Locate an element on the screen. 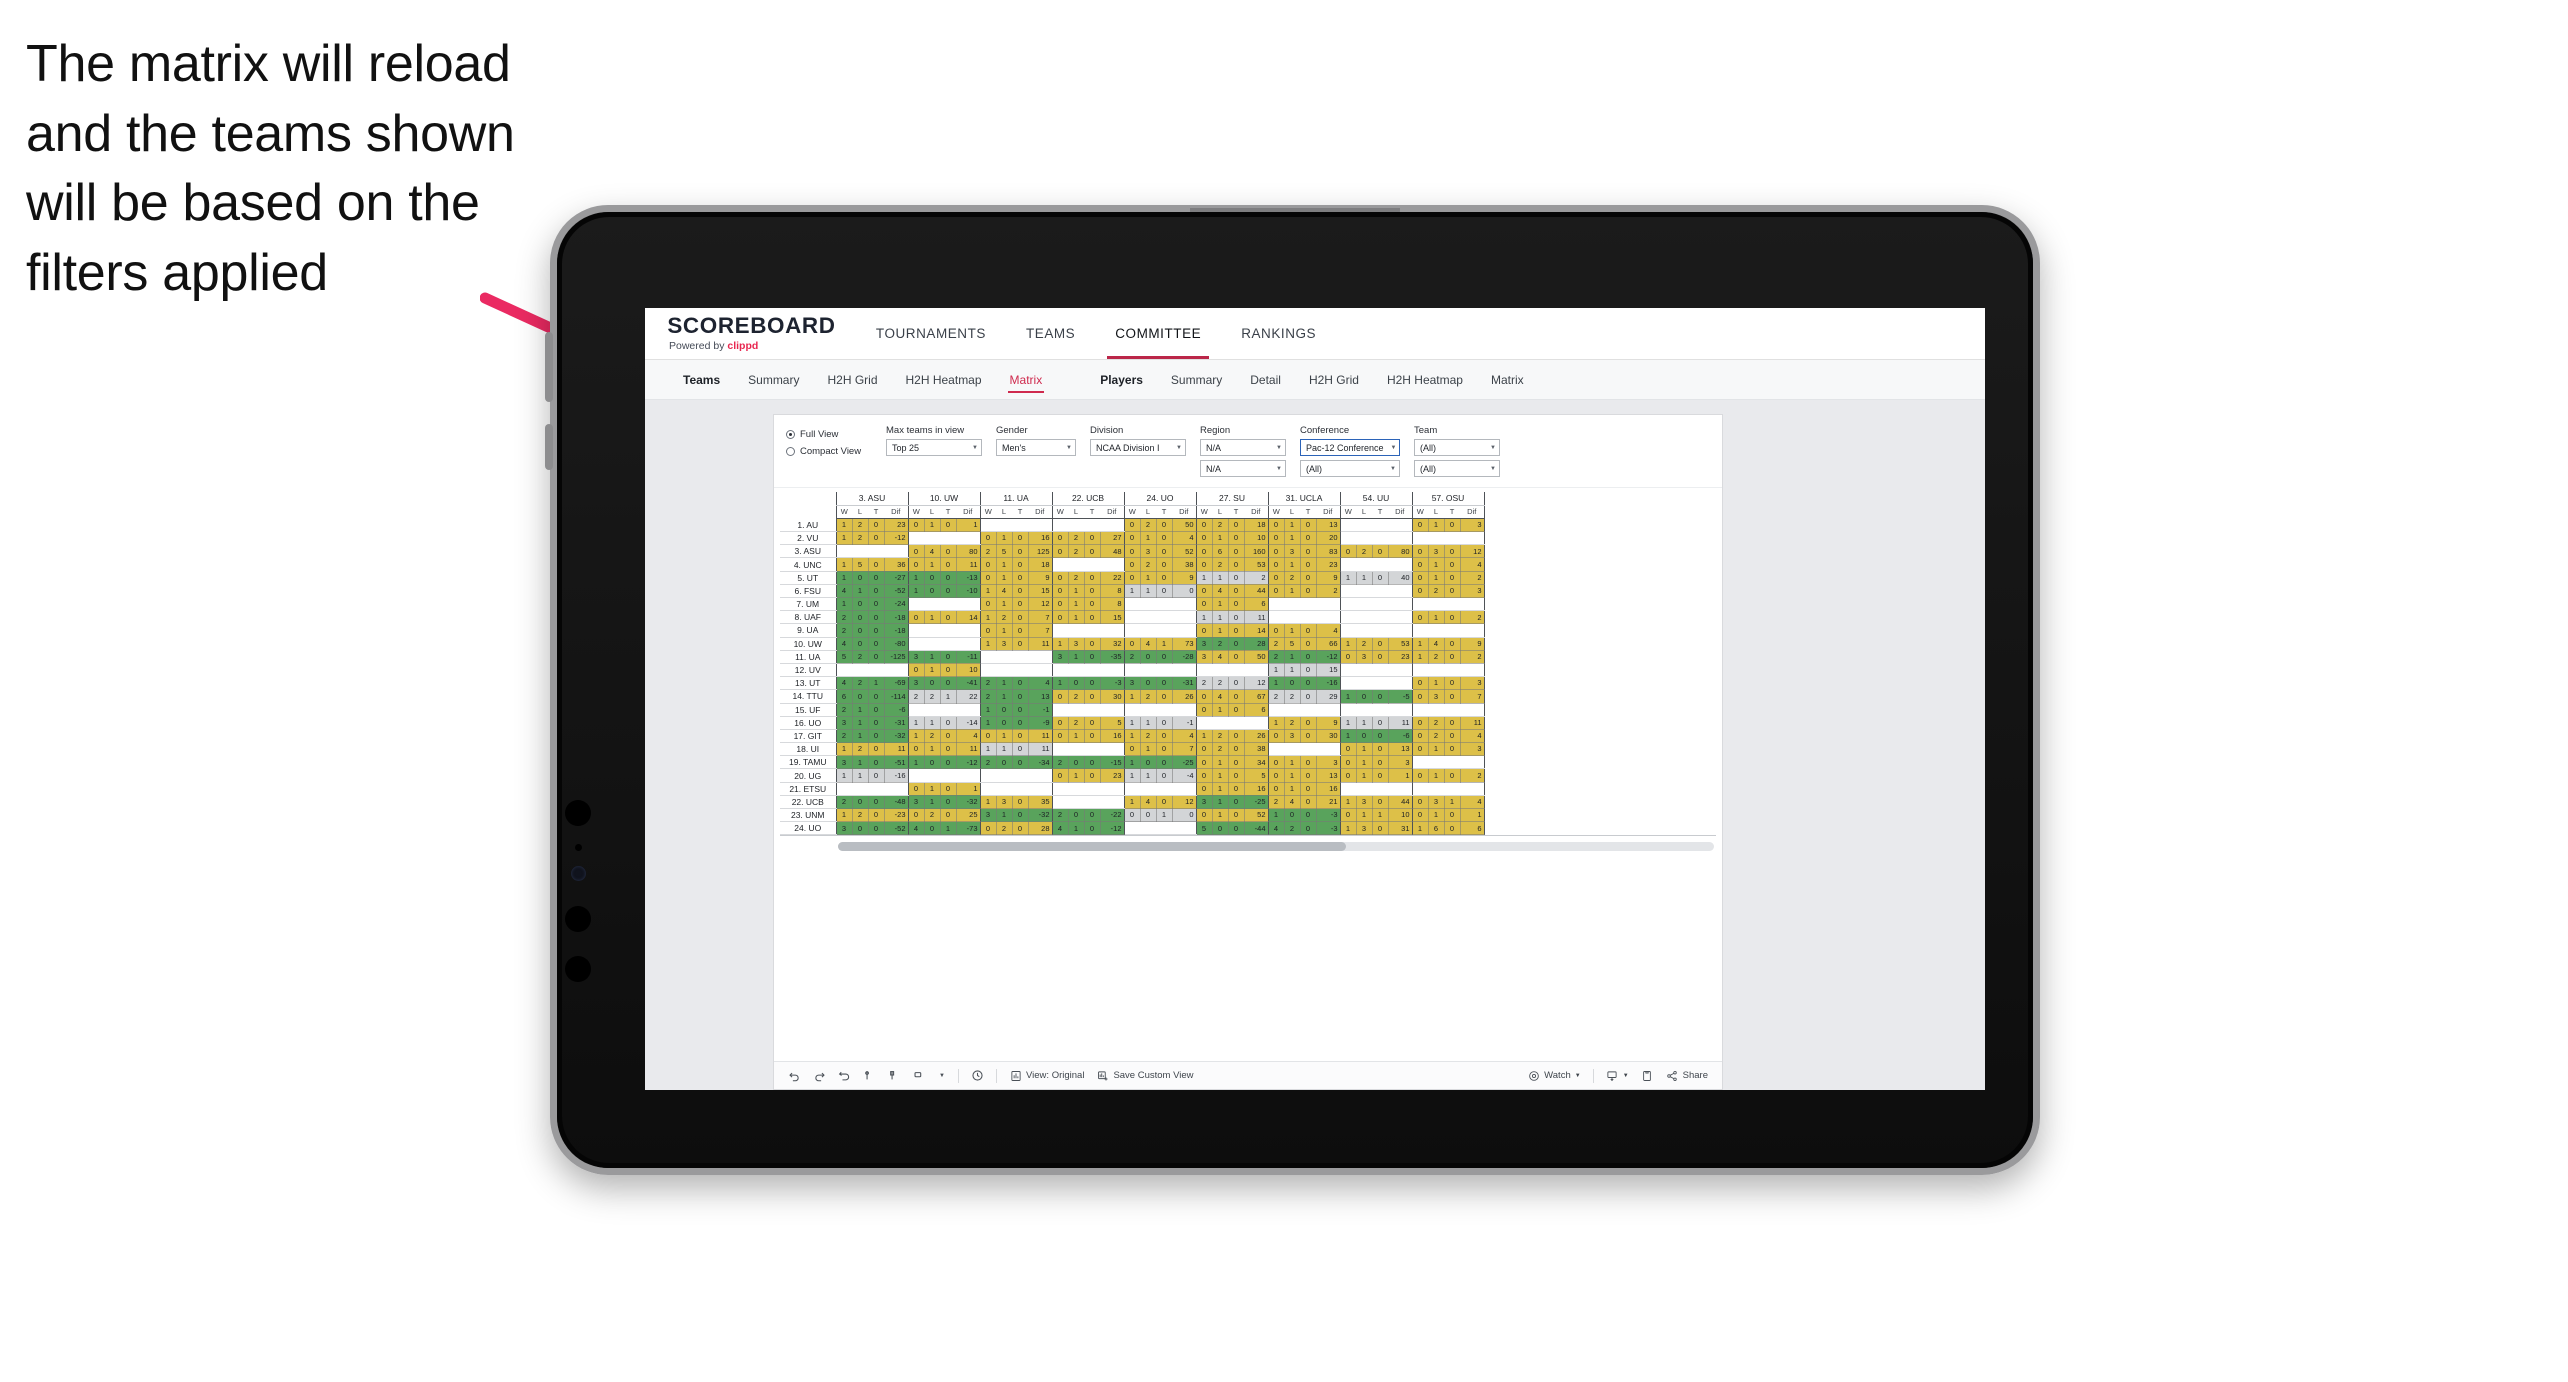 Image resolution: width=2568 pixels, height=1382 pixels. matrix-row-label: 1. AU is located at coordinates (808, 525).